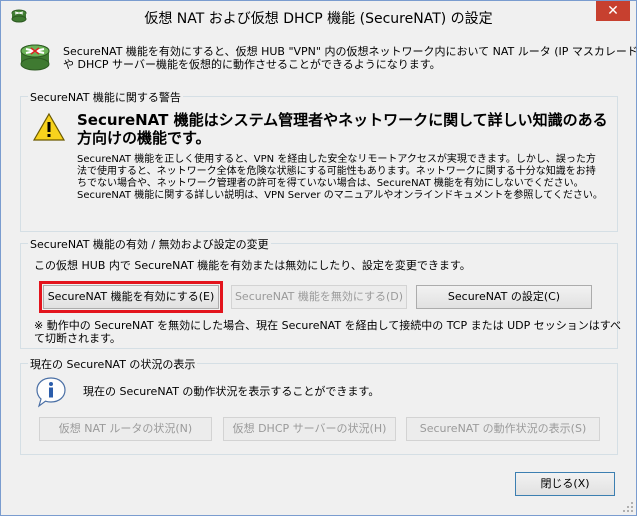  Describe the element at coordinates (252, 64) in the screenshot. I see `intro-line-2: や DHCP サーバー機能を仮想的に動作させることができるようになります。` at that location.